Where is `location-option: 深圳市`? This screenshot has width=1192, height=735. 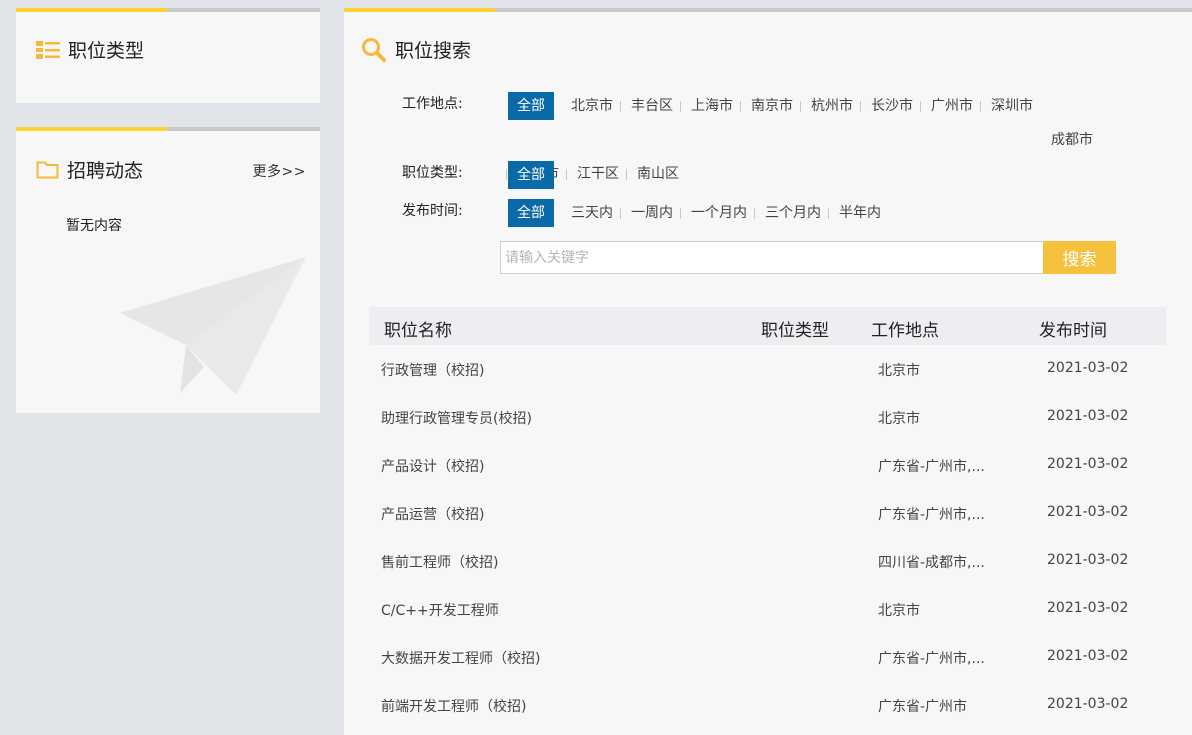 location-option: 深圳市 is located at coordinates (1011, 106).